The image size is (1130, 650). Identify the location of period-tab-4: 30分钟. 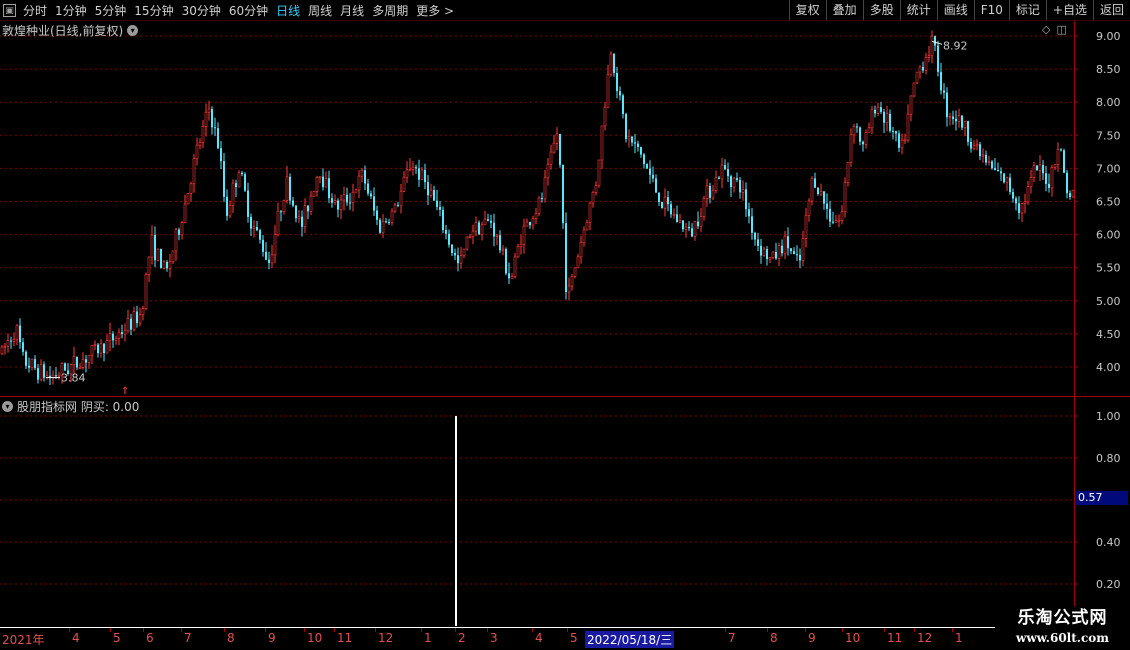
(201, 10).